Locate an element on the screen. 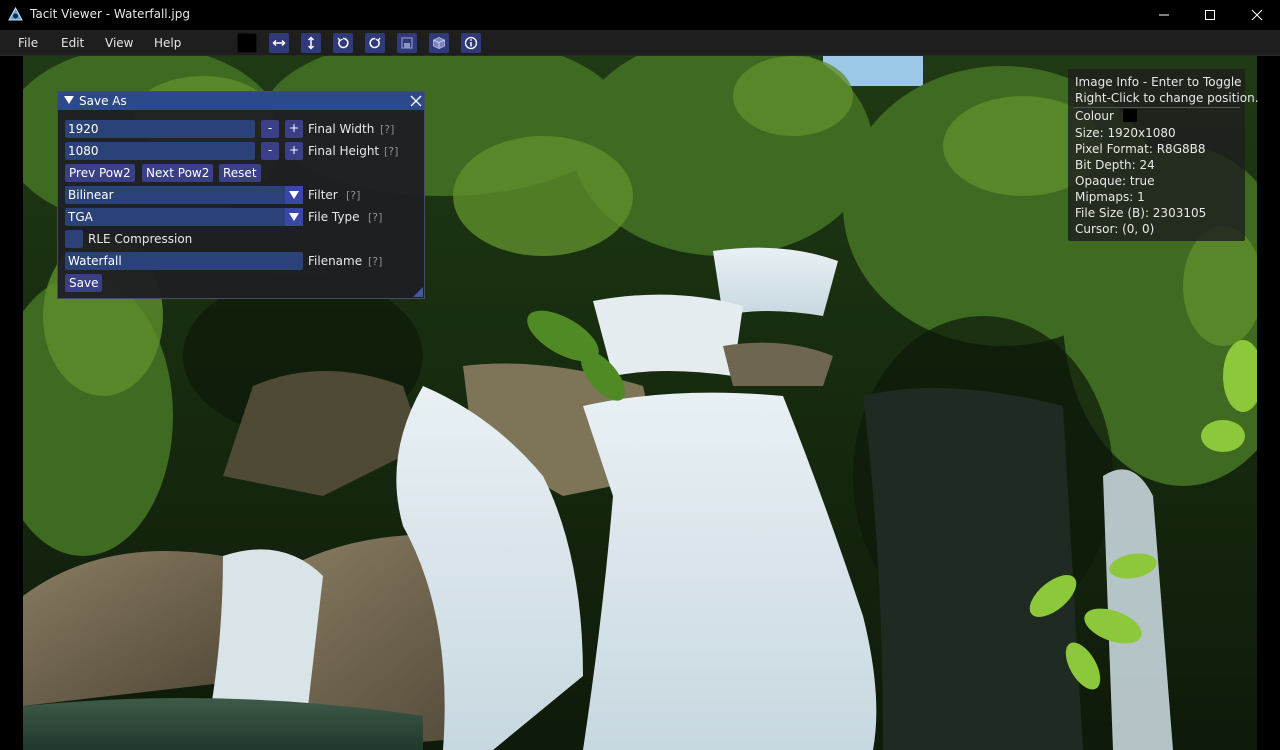 This screenshot has width=1280, height=750. cube-icon is located at coordinates (439, 43).